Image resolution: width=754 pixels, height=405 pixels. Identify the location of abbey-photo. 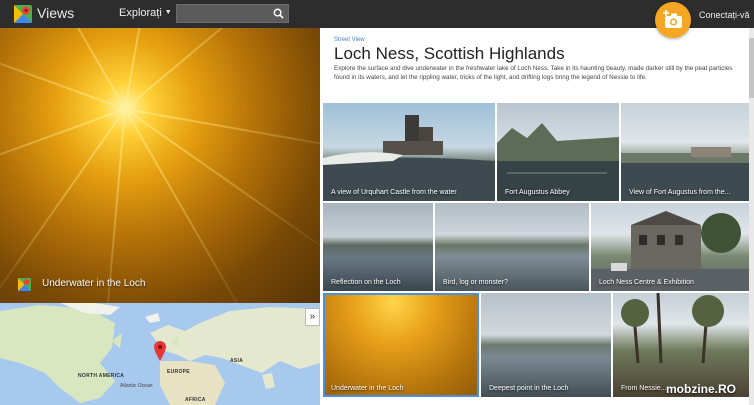
(558, 162).